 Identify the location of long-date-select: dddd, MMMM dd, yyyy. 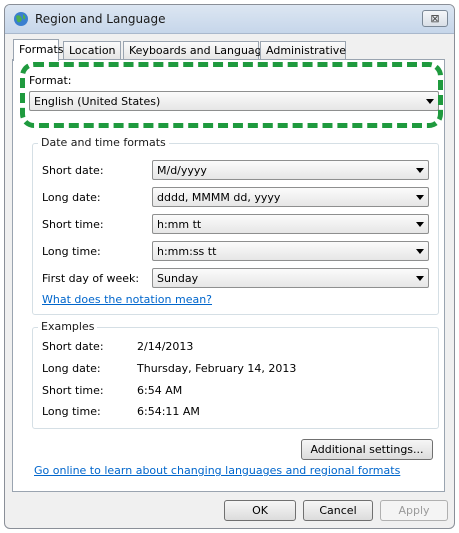
(290, 197).